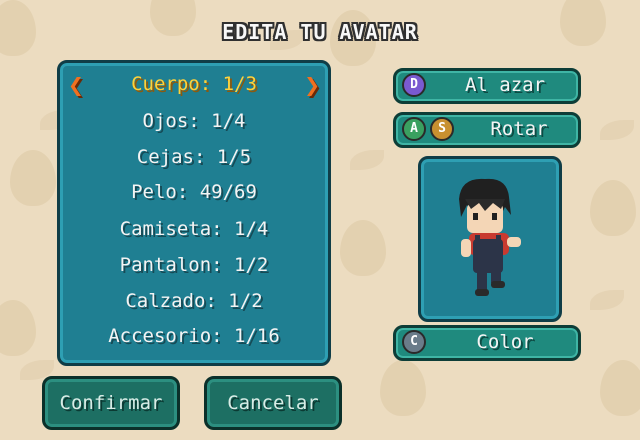  Describe the element at coordinates (414, 85) in the screenshot. I see `key-d-icon: D` at that location.